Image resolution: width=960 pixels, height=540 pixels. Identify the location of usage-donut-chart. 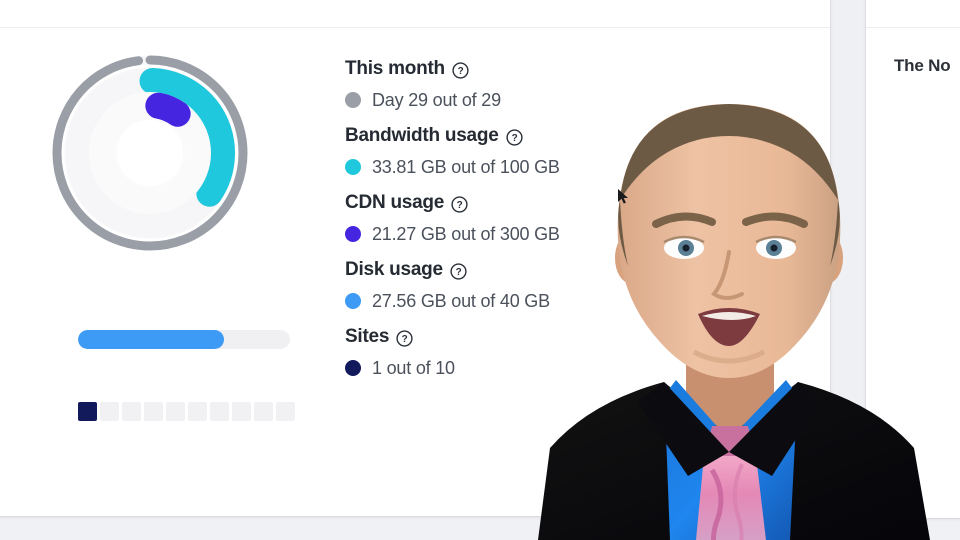
(150, 153).